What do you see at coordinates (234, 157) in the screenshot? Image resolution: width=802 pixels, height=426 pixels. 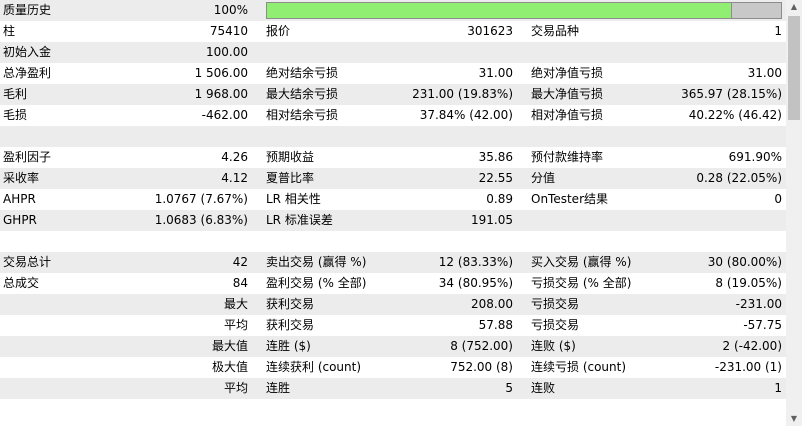 I see `row-value: 4.26` at bounding box center [234, 157].